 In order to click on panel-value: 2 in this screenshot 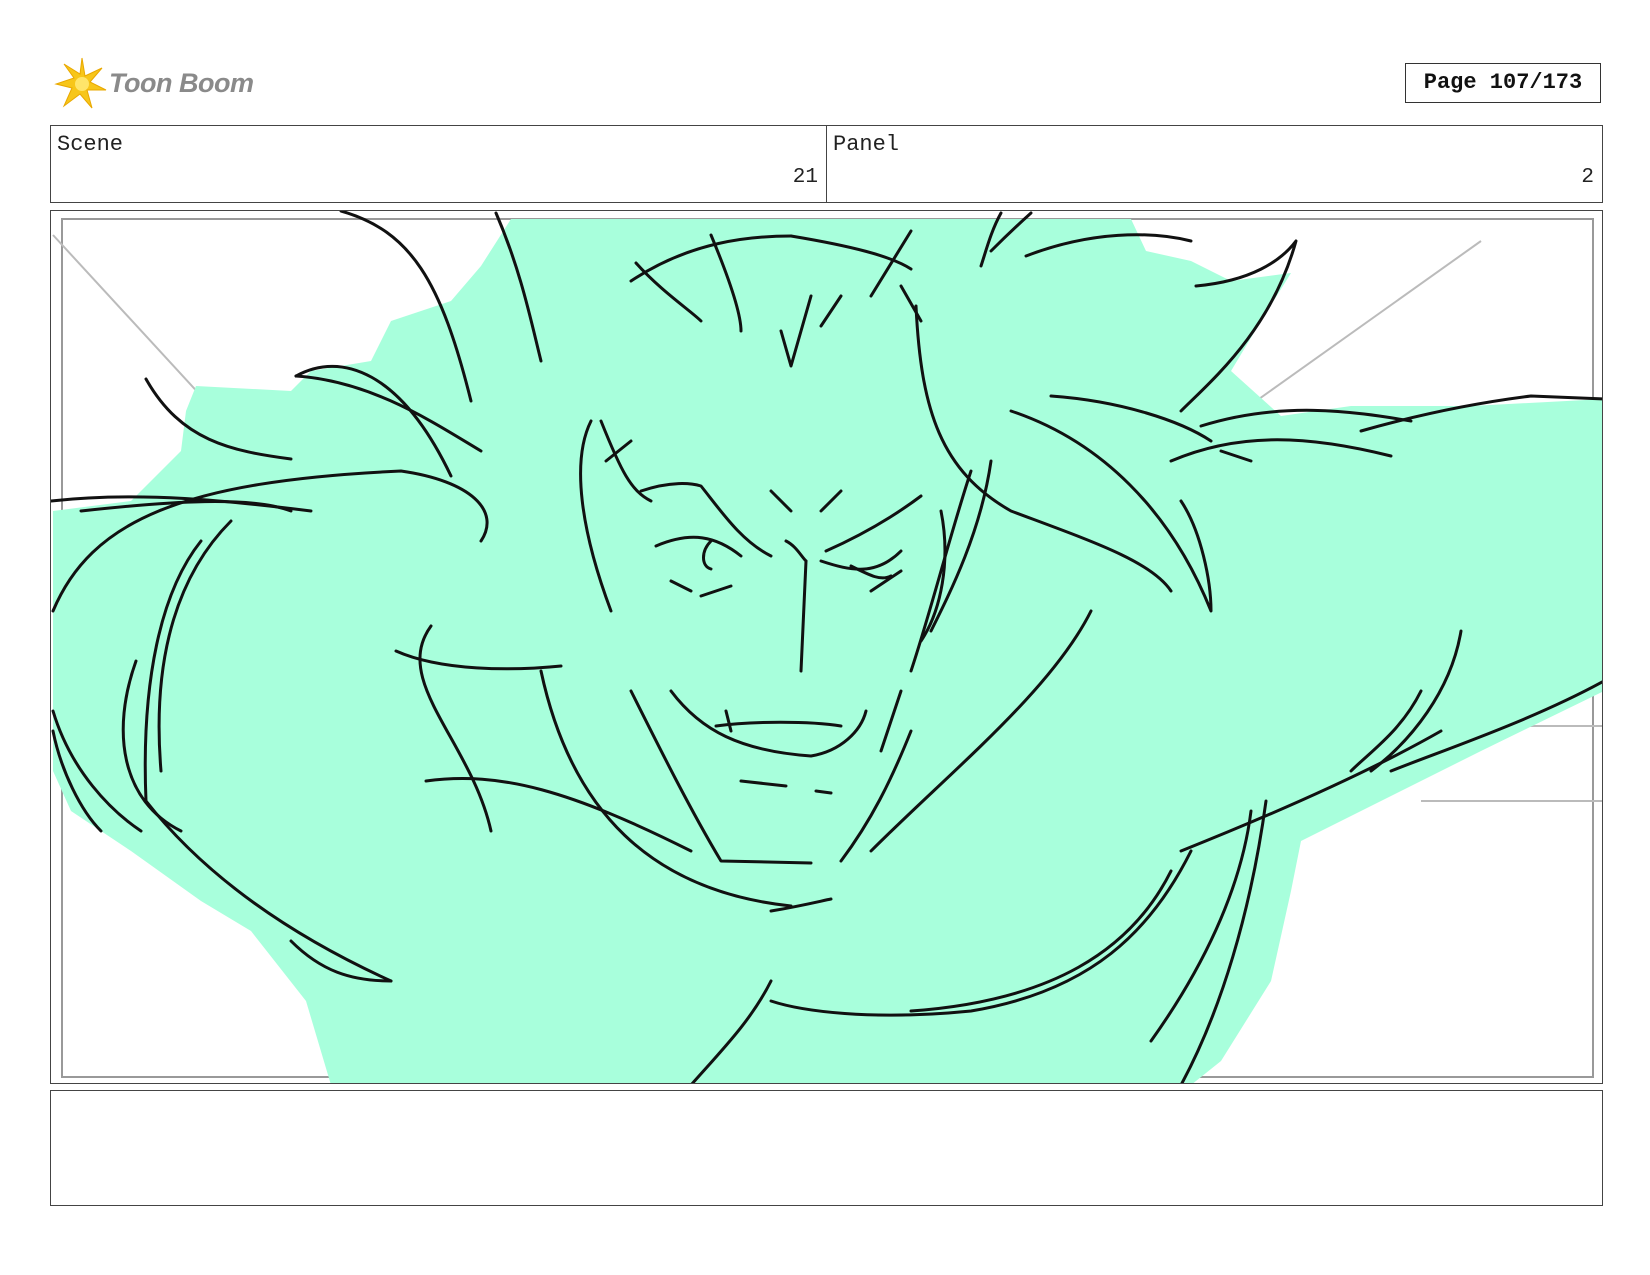, I will do `click(1587, 177)`.